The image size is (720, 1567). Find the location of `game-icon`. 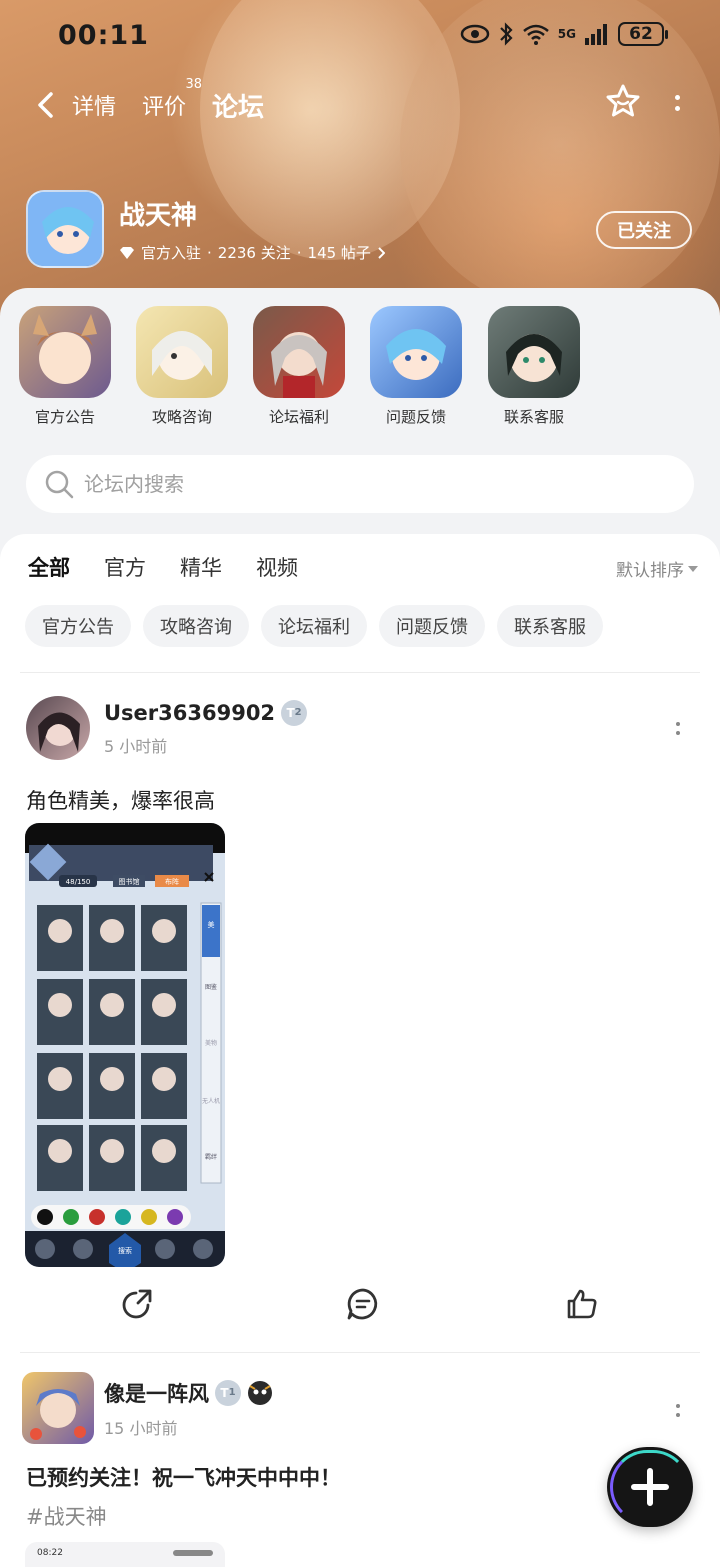

game-icon is located at coordinates (65, 229).